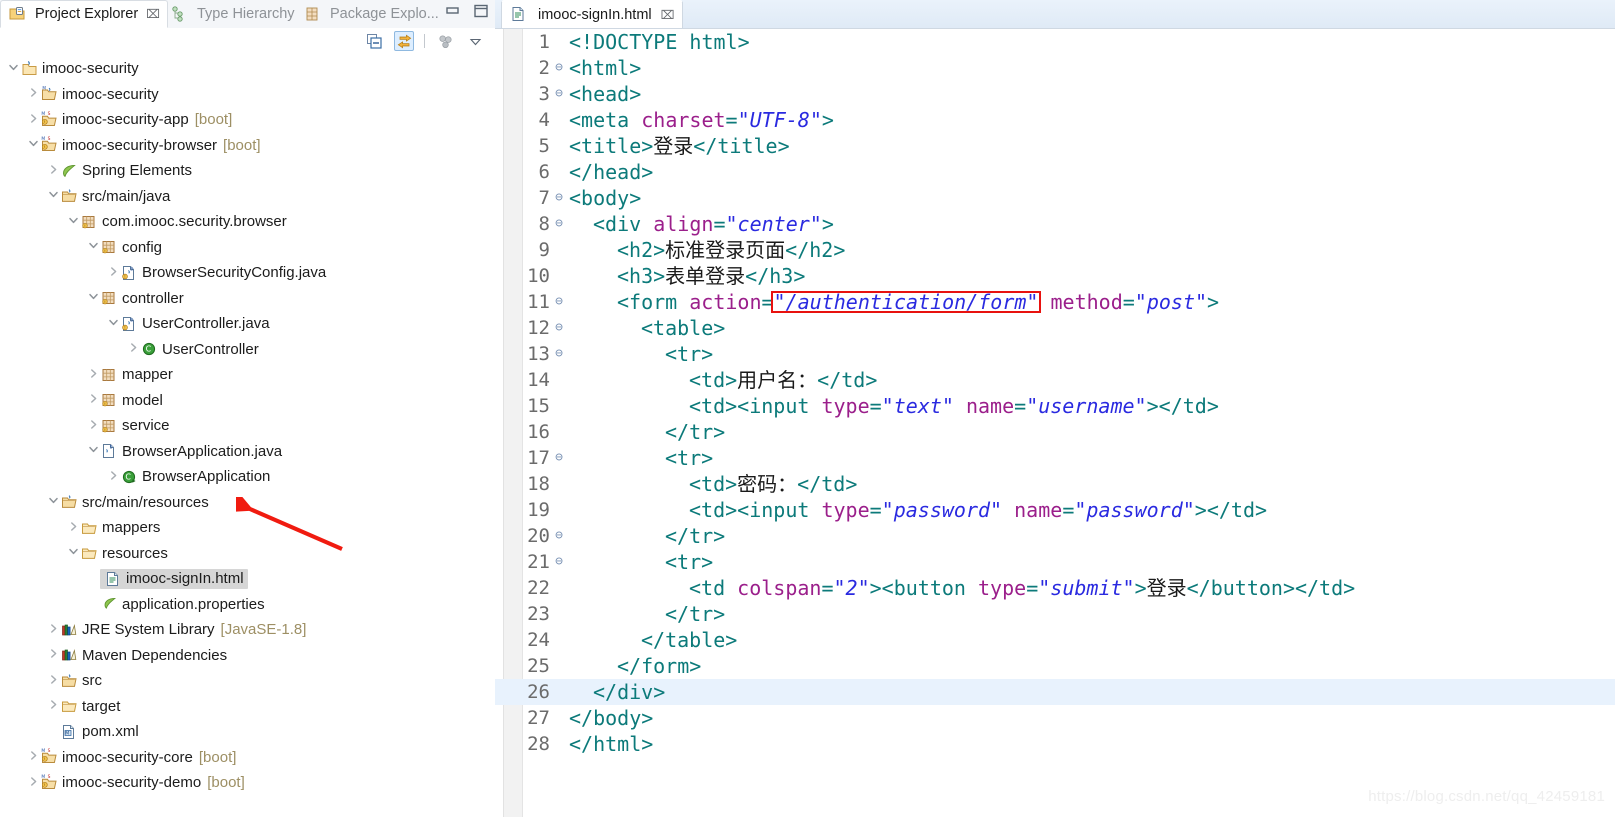 Image resolution: width=1615 pixels, height=817 pixels. I want to click on view-menu-dots-button, so click(445, 41).